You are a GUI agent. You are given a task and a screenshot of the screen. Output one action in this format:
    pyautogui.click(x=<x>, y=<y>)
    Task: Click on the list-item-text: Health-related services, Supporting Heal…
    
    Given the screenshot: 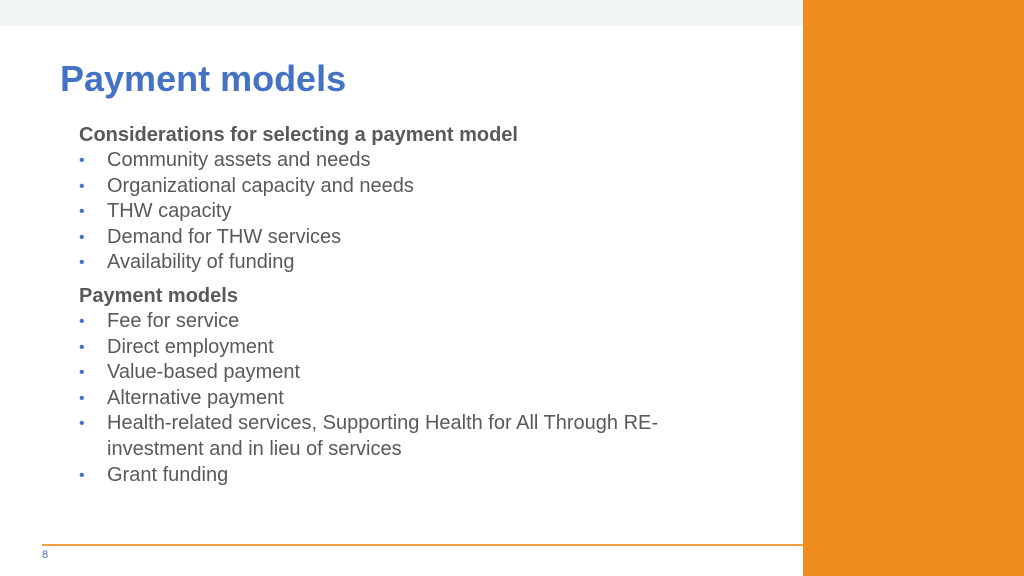 What is the action you would take?
    pyautogui.click(x=383, y=436)
    